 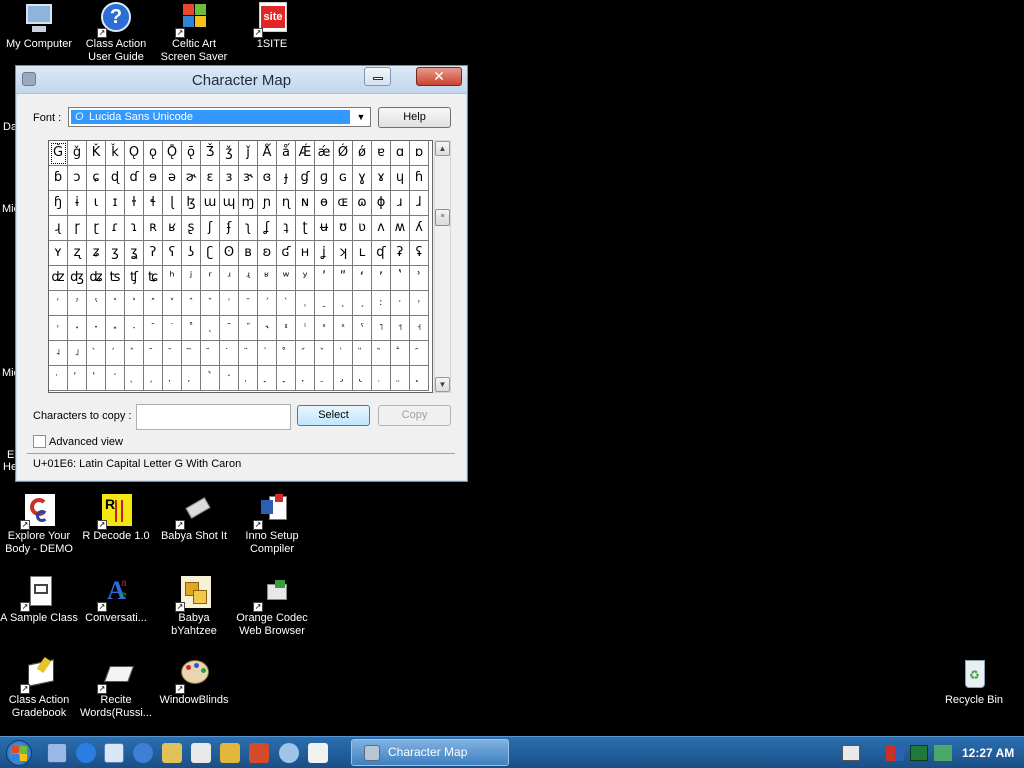 I want to click on checkbox-icon, so click(x=39, y=441).